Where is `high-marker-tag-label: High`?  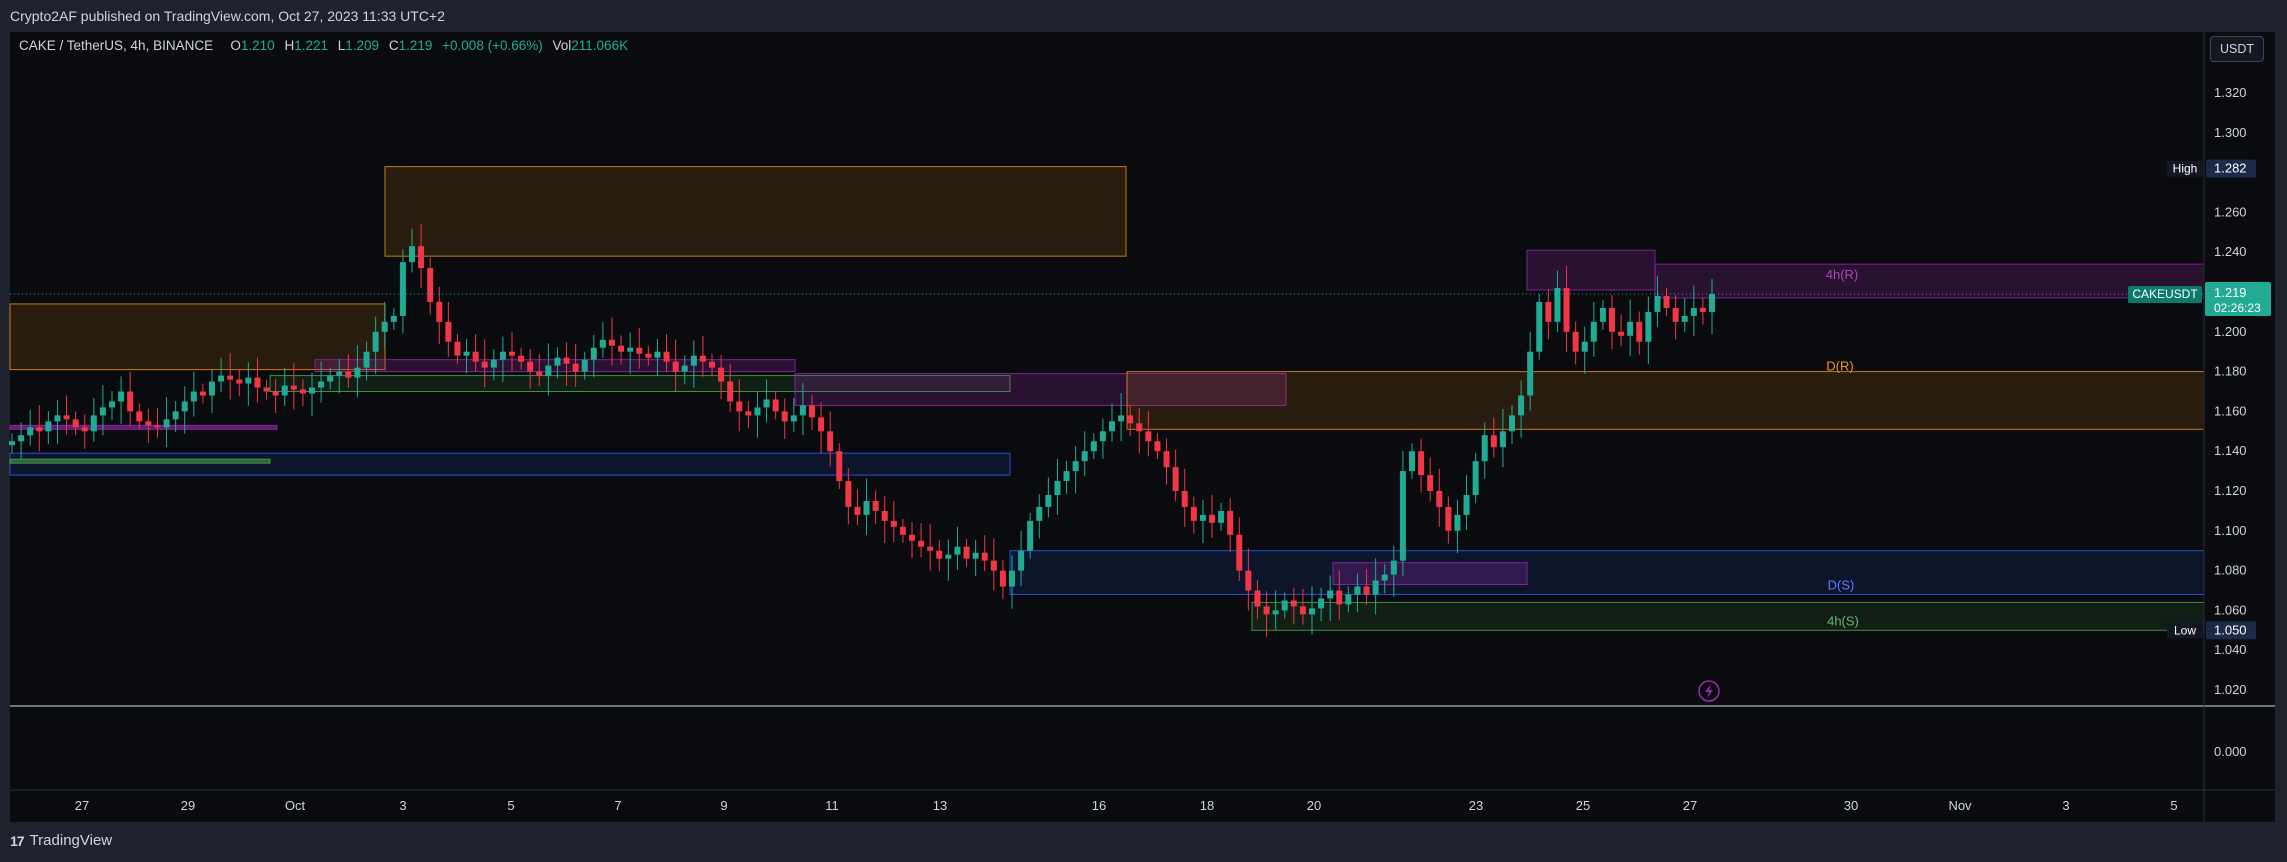 high-marker-tag-label: High is located at coordinates (2185, 169).